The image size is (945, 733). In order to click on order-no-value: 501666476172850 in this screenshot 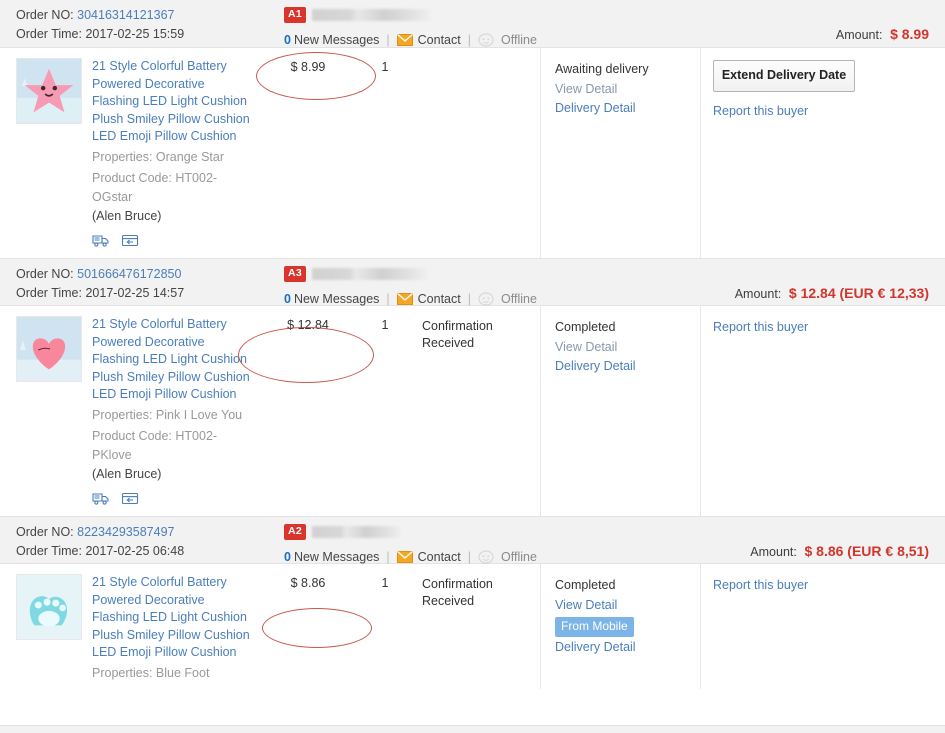, I will do `click(129, 274)`.